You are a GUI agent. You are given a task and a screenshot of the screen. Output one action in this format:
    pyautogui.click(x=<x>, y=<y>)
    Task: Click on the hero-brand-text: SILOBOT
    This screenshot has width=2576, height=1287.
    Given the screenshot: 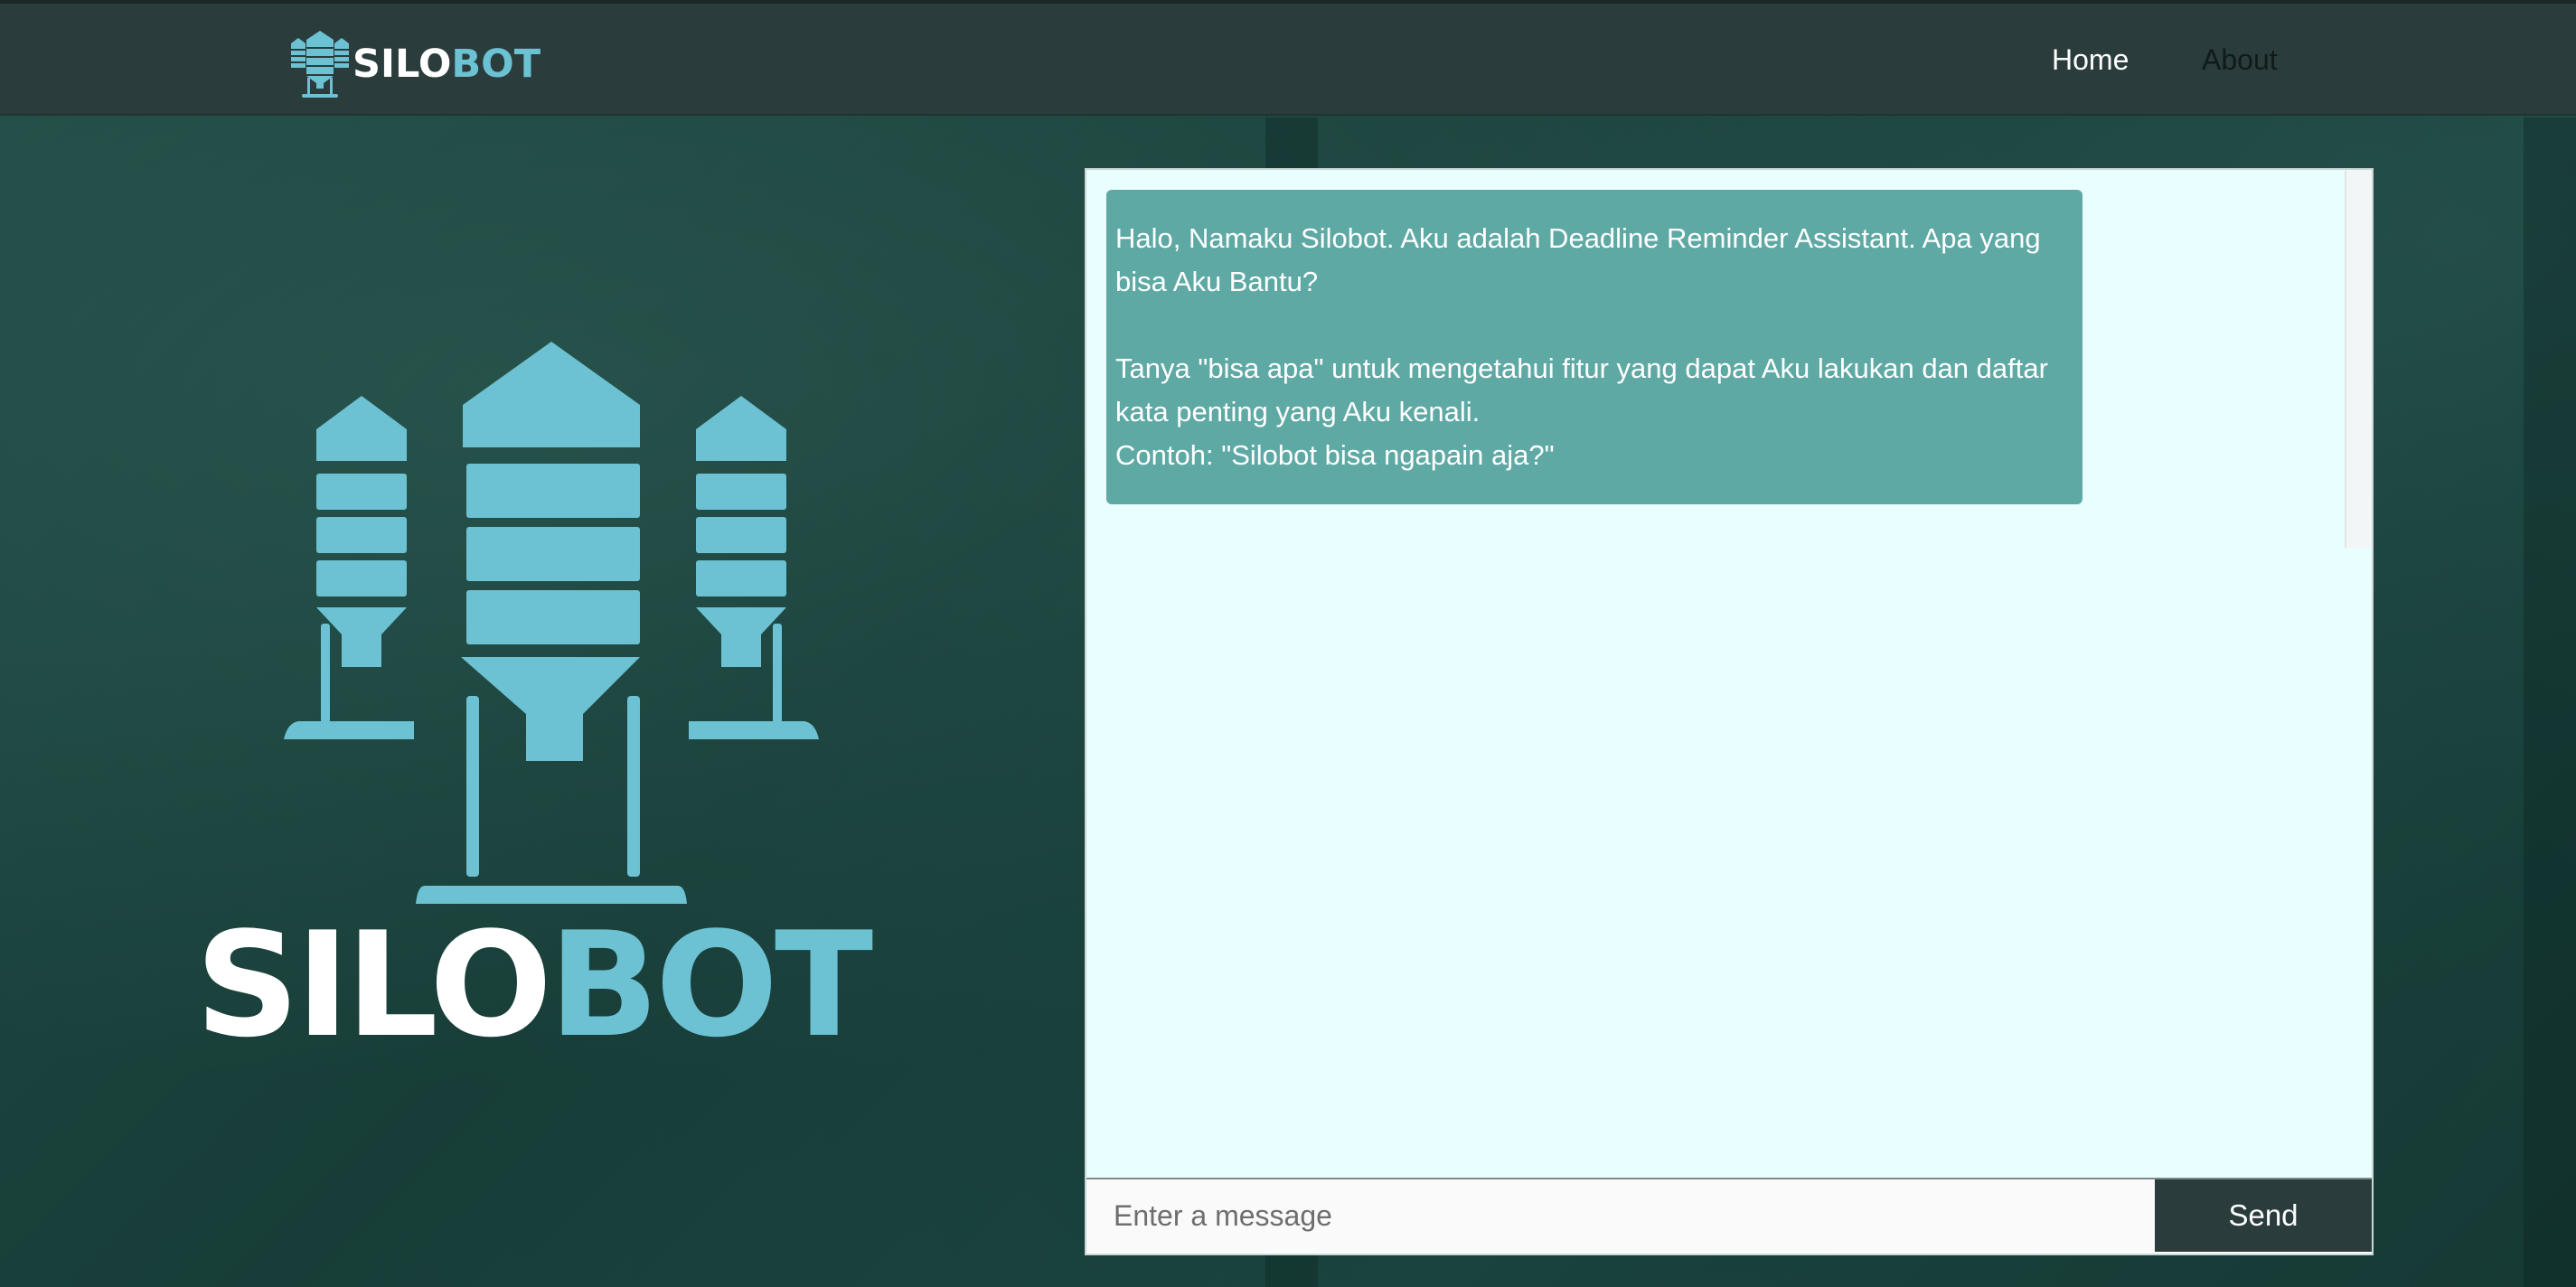 What is the action you would take?
    pyautogui.click(x=534, y=985)
    